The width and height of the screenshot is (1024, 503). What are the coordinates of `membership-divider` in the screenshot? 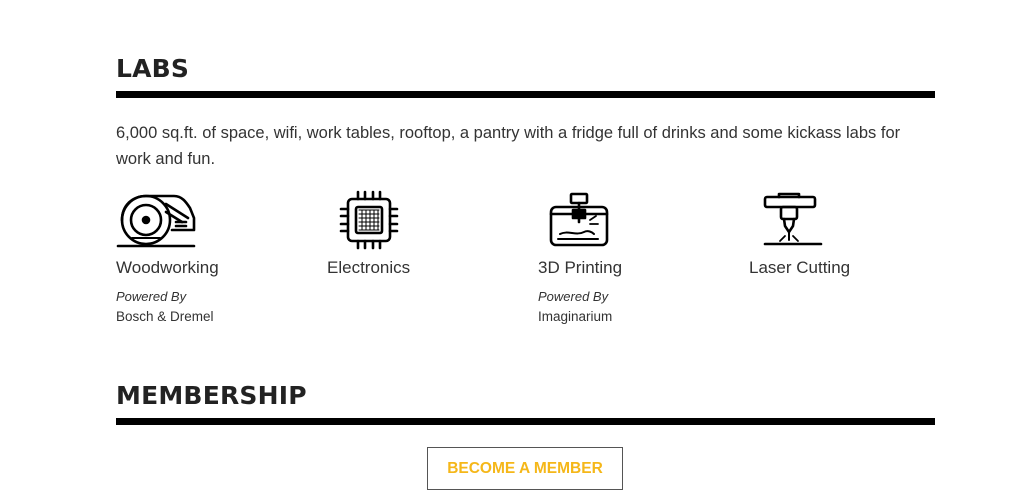 It's located at (525, 421).